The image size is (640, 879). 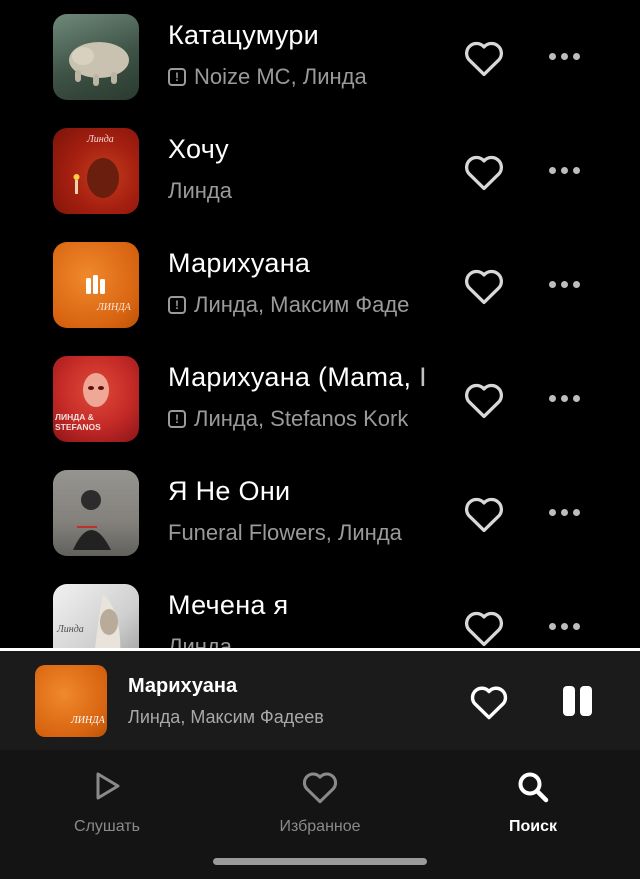 I want to click on nav-search-label: Поиск, so click(x=532, y=826).